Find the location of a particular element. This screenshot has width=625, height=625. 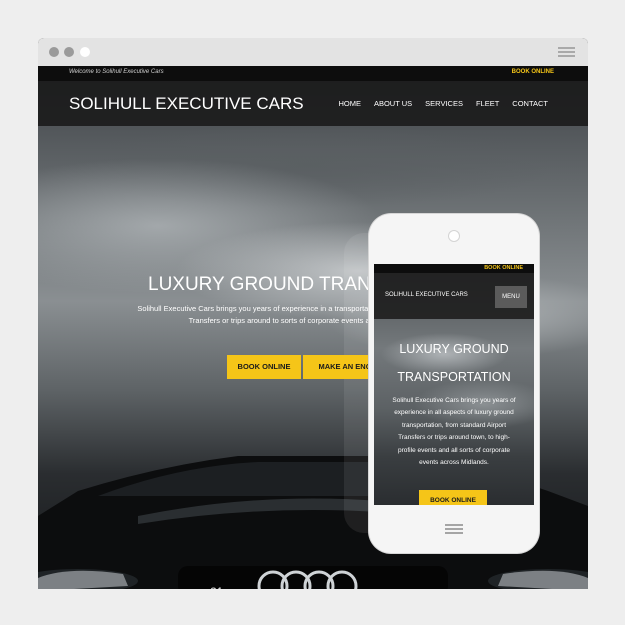

window-maximize-dot is located at coordinates (85, 52).